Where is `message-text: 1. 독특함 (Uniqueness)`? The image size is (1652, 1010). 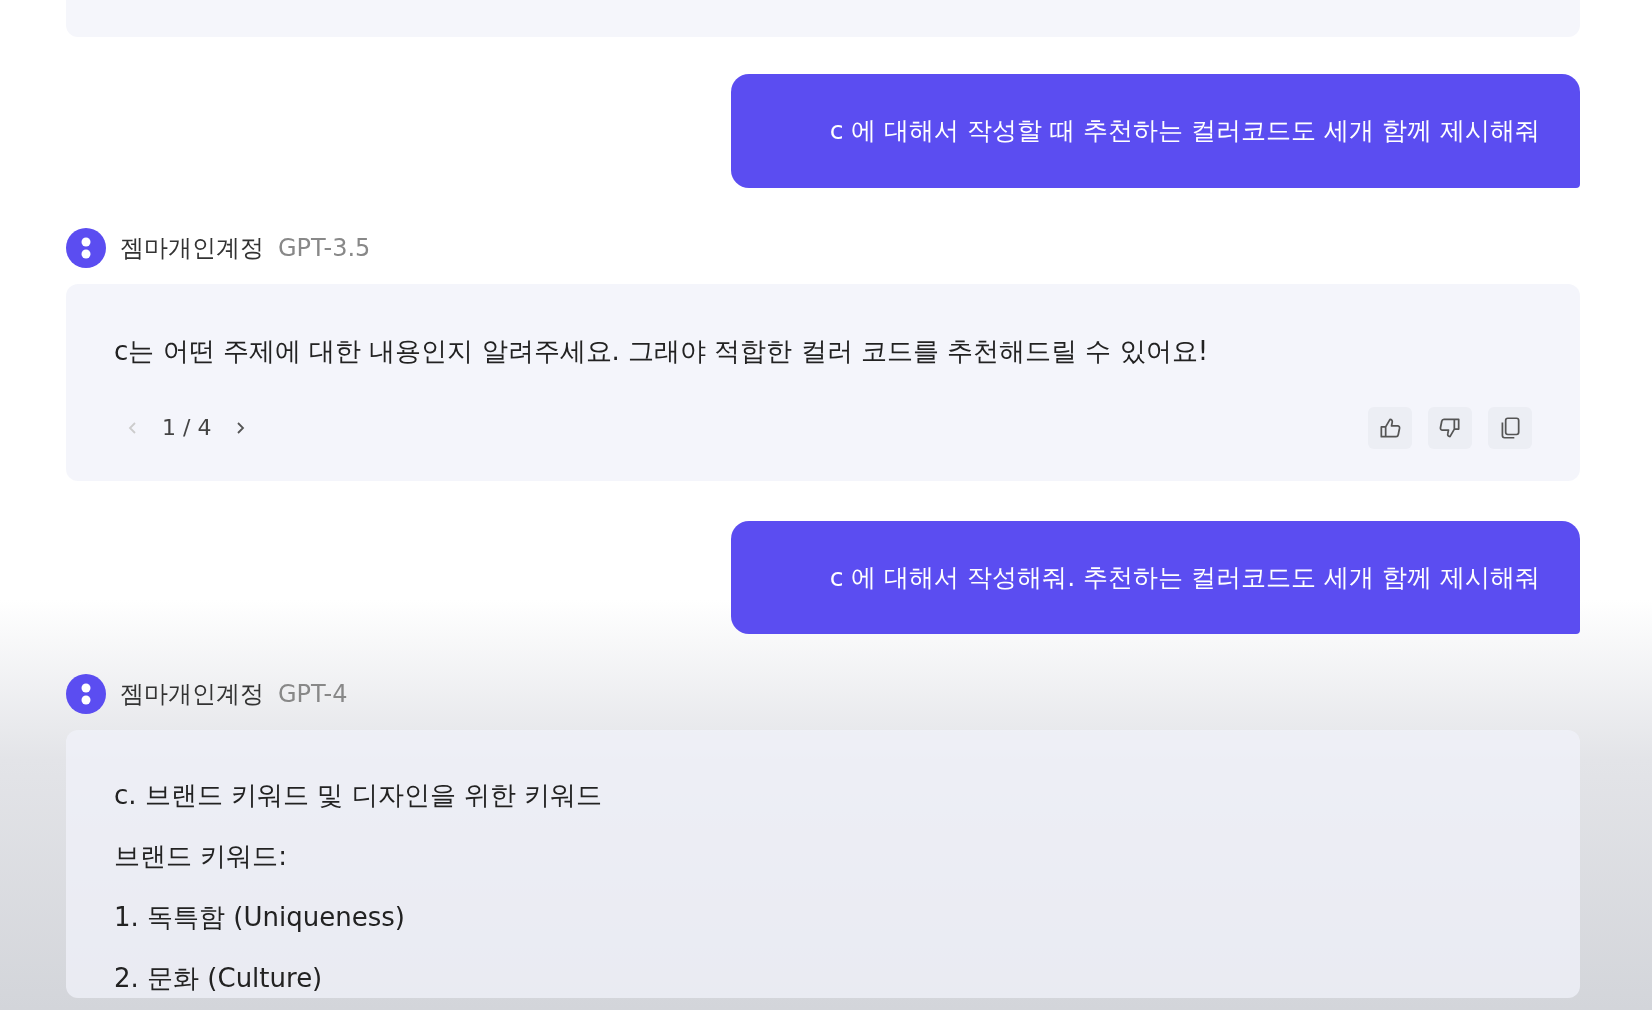
message-text: 1. 독특함 (Uniqueness) is located at coordinates (260, 917).